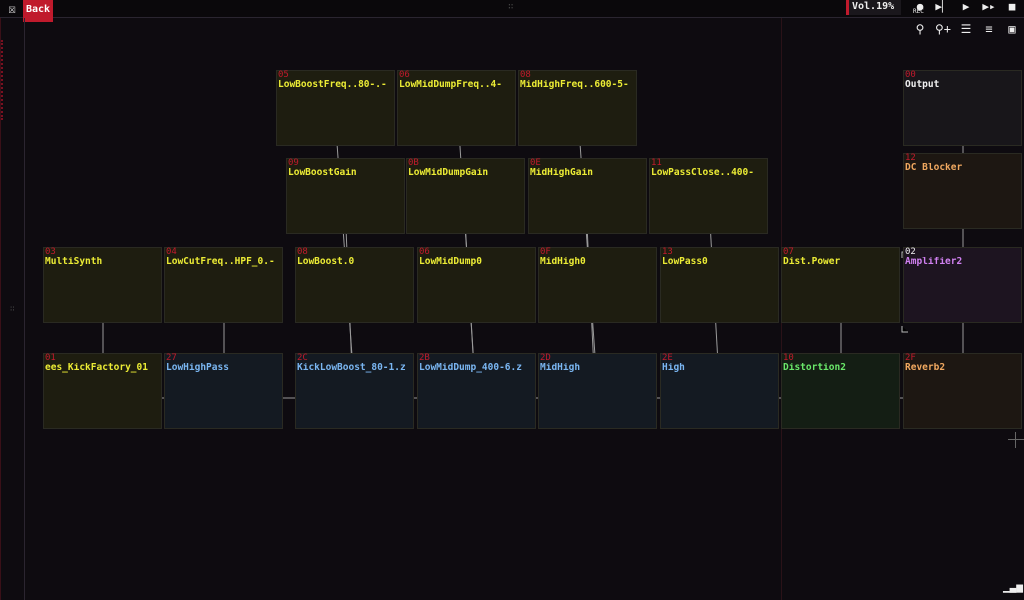 The width and height of the screenshot is (1024, 600). Describe the element at coordinates (597, 391) in the screenshot. I see `module: 2D MidHigh` at that location.